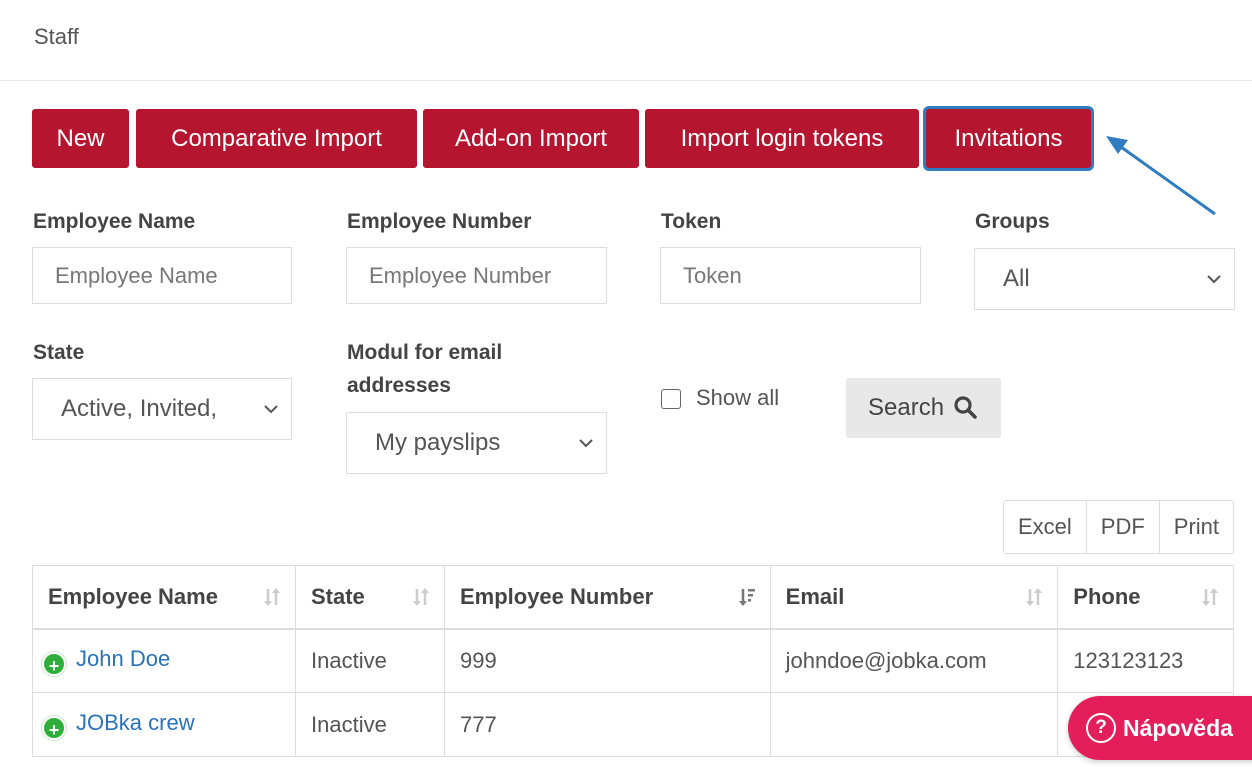  I want to click on employee-name-cell: + JOBka crew, so click(164, 724).